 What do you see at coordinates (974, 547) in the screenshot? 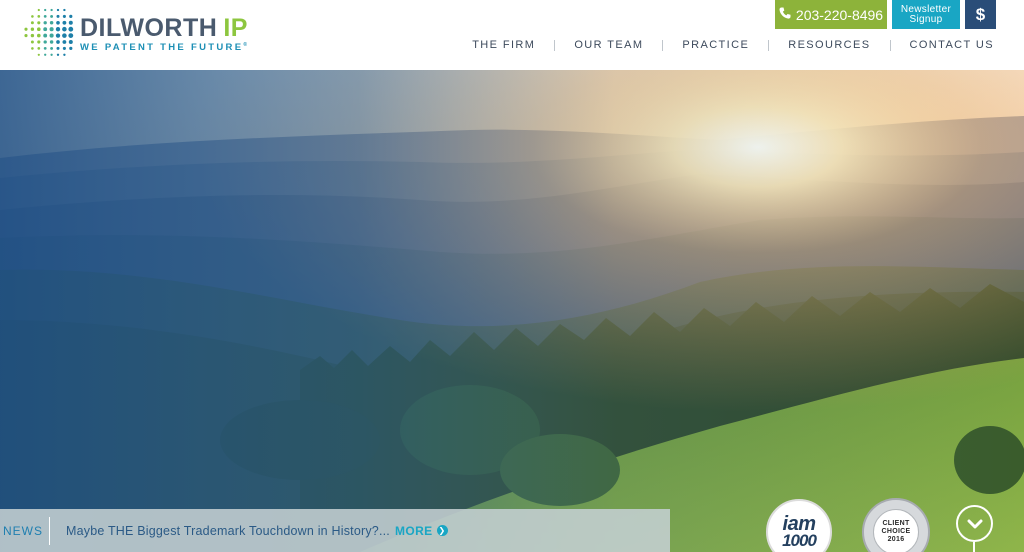
I see `scroll-indicator-line` at bounding box center [974, 547].